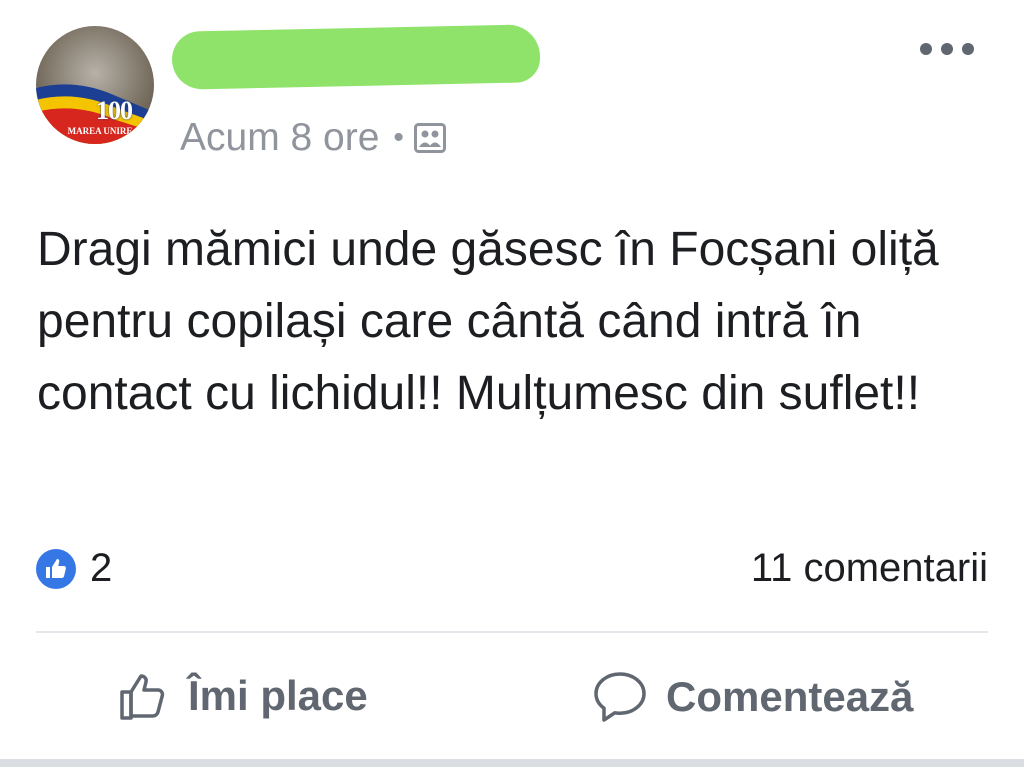  What do you see at coordinates (512, 763) in the screenshot?
I see `post-separator-bar` at bounding box center [512, 763].